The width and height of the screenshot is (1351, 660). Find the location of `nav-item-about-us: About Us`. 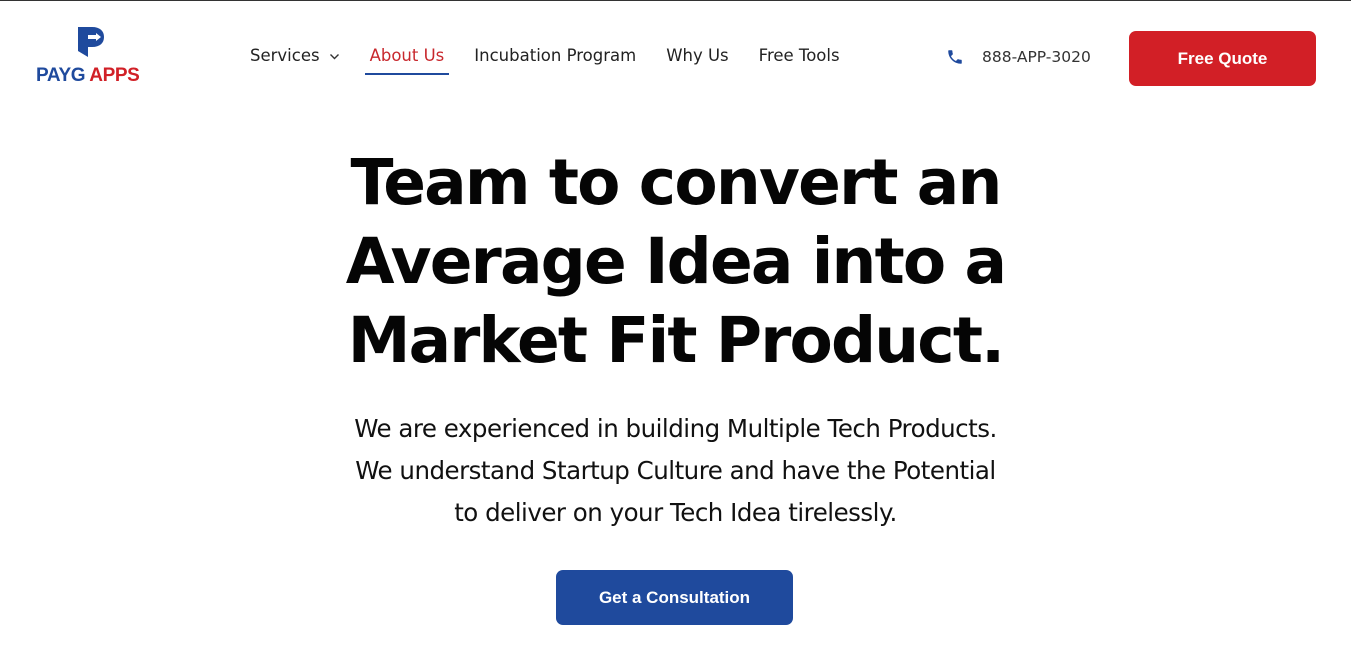

nav-item-about-us: About Us is located at coordinates (406, 60).